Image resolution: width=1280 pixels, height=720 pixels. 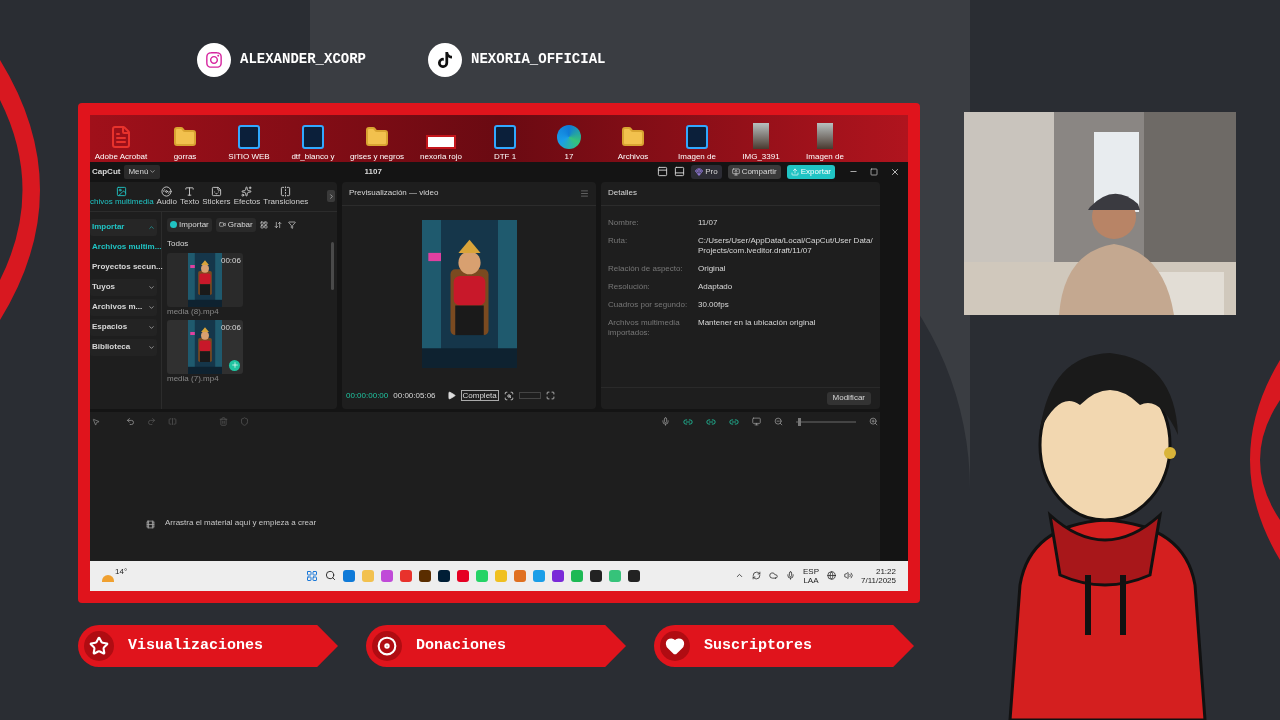 I want to click on logo-icon, so click(x=441, y=141).